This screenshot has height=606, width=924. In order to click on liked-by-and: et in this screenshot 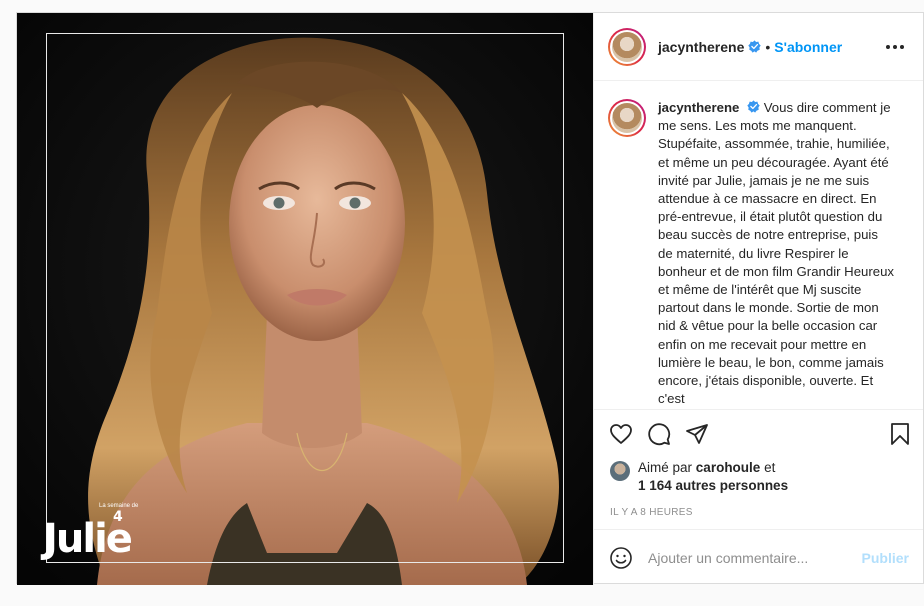, I will do `click(770, 467)`.